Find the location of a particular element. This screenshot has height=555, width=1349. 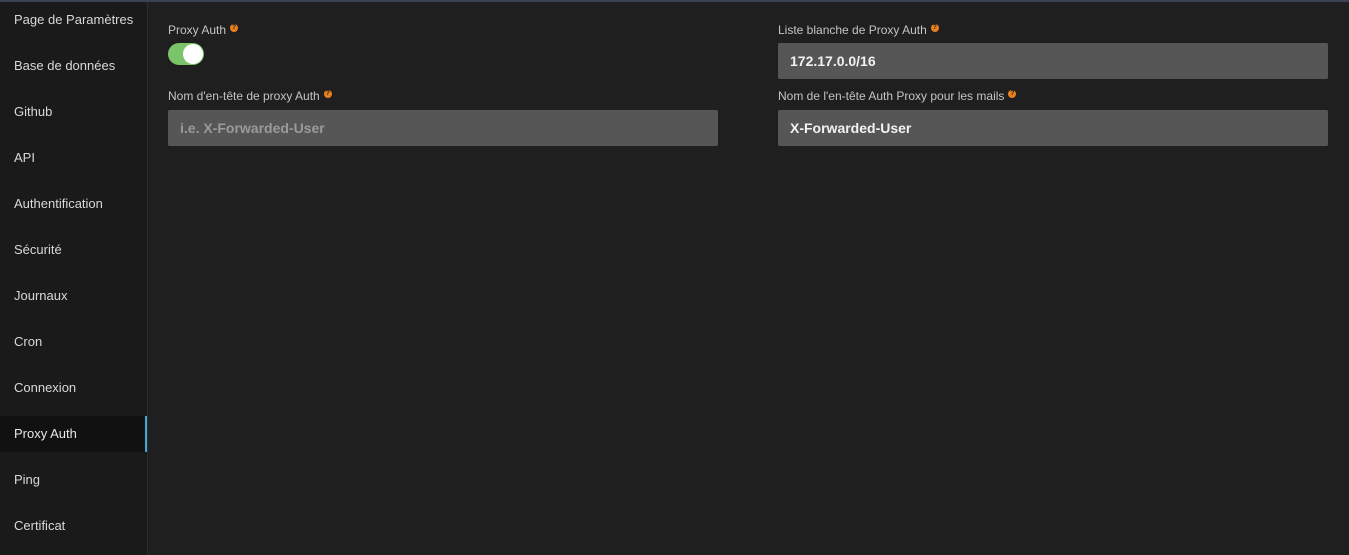

whitelist-label: Liste blanche de Proxy Auth? is located at coordinates (858, 30).